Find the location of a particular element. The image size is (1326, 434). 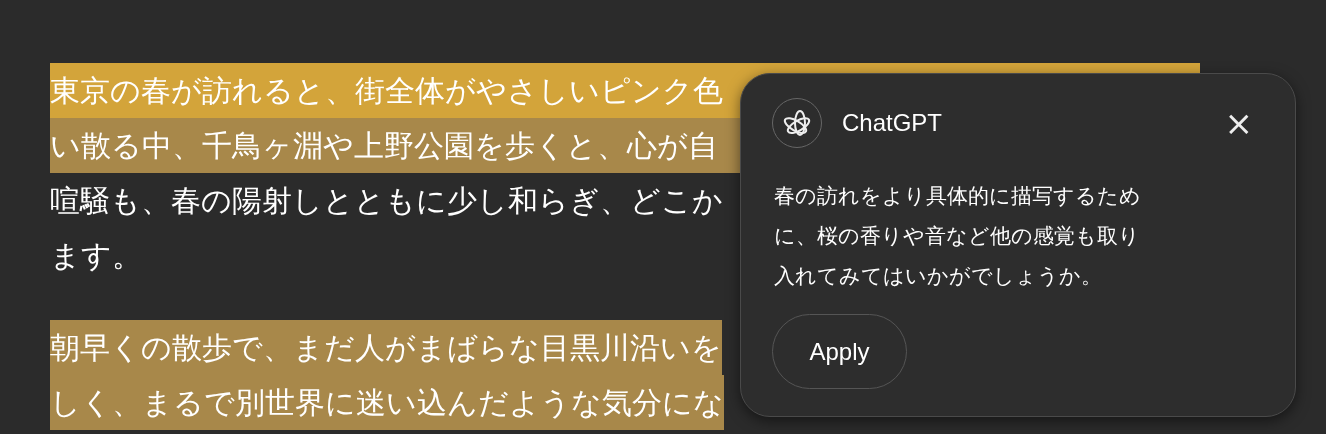

text-line: 喧騒も、春の陽射しとともに少し和らぎ、どこか is located at coordinates (386, 201).